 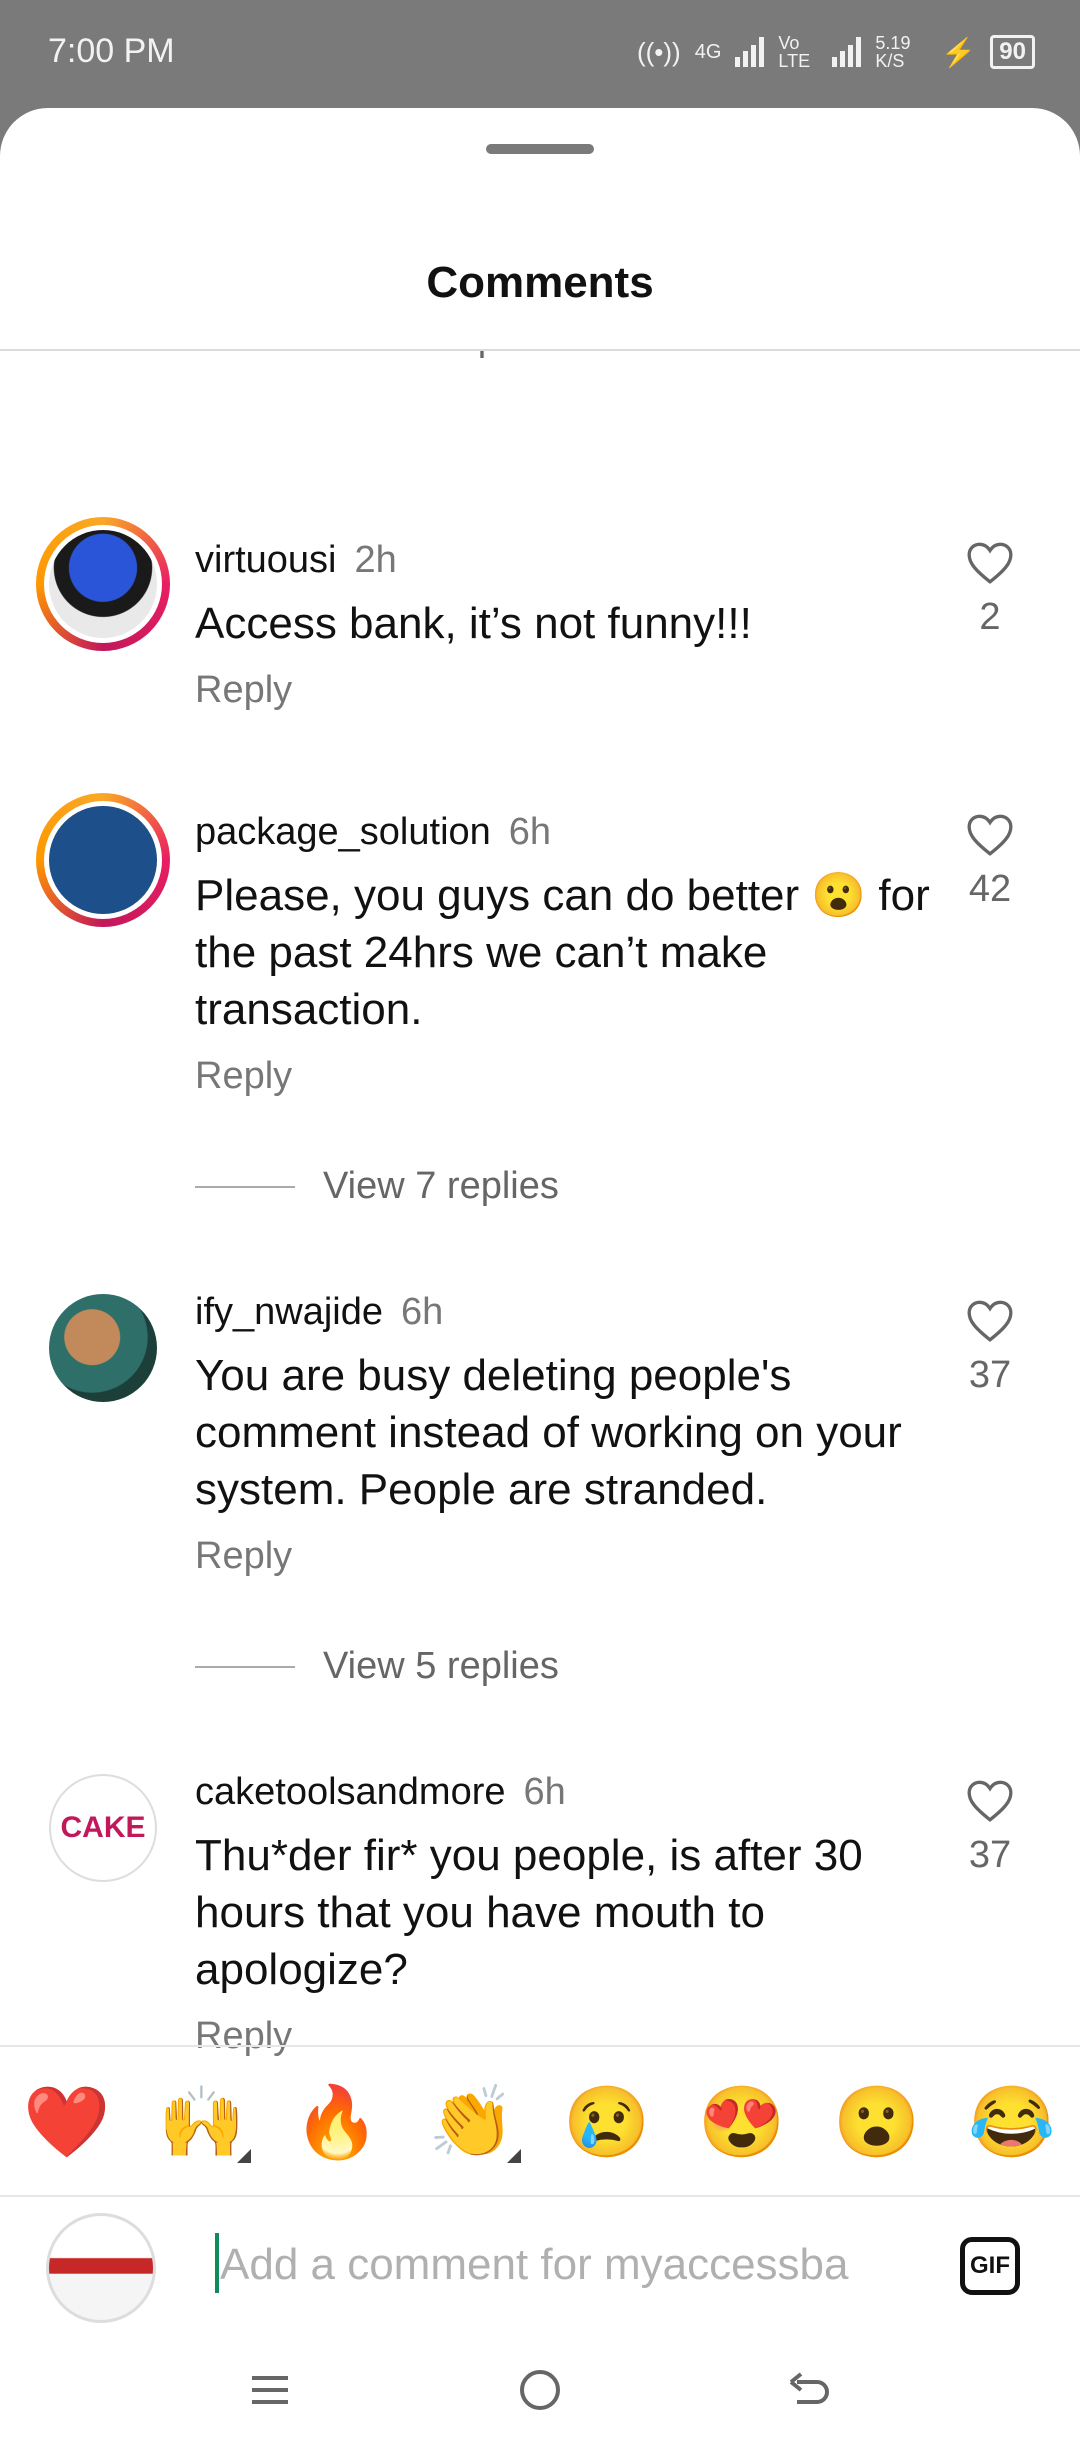 I want to click on status-bar: 7:00 PM ((•)) 4G Vo LTE 5.19 K/S ⚡ 90, so click(x=540, y=55).